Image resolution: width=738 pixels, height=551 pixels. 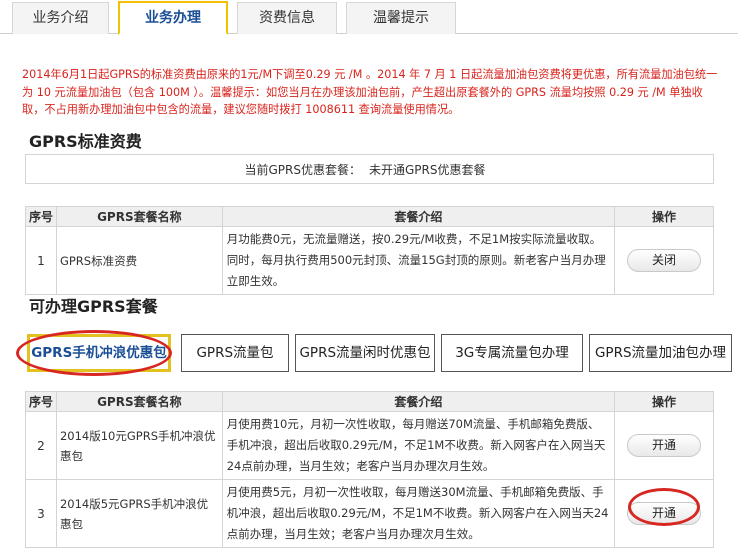 What do you see at coordinates (99, 353) in the screenshot?
I see `pkg-tab-surf-discount: GPRS手机冲浪优惠包` at bounding box center [99, 353].